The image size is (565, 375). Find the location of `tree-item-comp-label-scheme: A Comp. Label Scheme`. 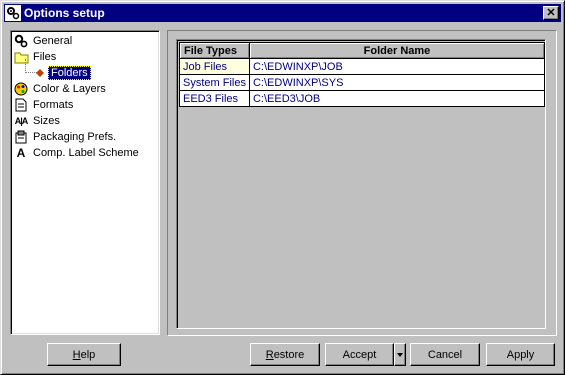

tree-item-comp-label-scheme: A Comp. Label Scheme is located at coordinates (76, 153).